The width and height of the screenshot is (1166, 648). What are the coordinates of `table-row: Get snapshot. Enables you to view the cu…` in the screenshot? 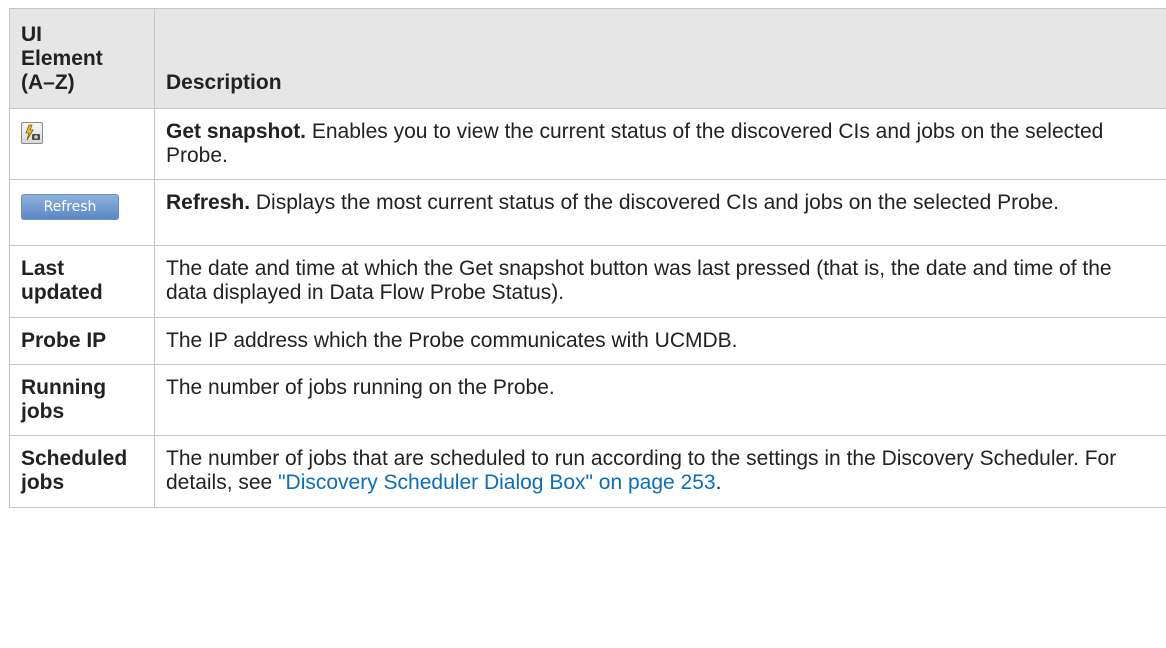 It's located at (587, 144).